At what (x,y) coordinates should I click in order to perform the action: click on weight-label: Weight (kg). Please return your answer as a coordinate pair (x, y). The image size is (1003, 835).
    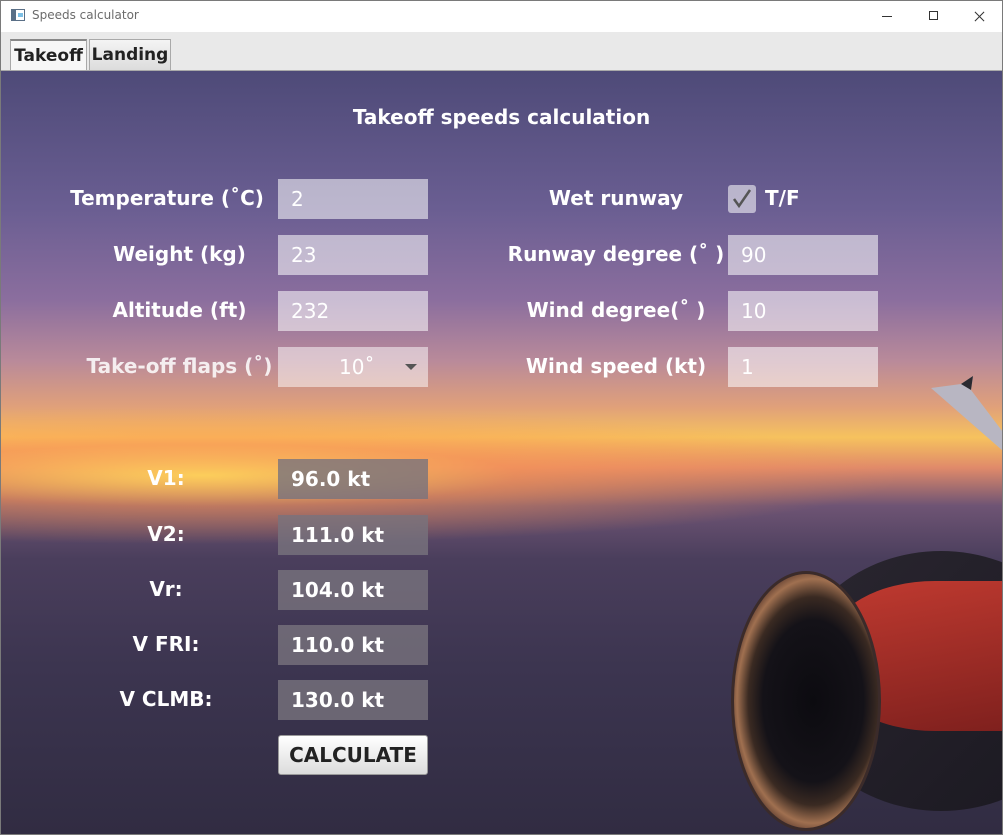
    Looking at the image, I should click on (179, 254).